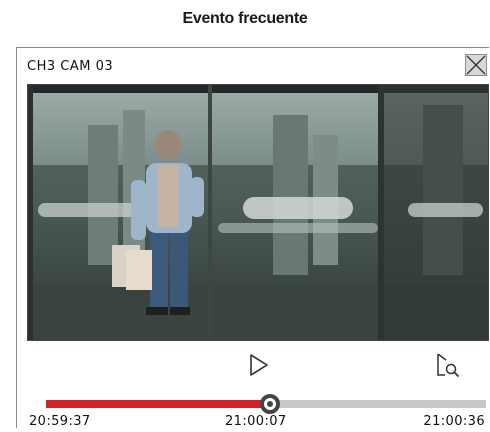  Describe the element at coordinates (270, 404) in the screenshot. I see `timeline-handle` at that location.